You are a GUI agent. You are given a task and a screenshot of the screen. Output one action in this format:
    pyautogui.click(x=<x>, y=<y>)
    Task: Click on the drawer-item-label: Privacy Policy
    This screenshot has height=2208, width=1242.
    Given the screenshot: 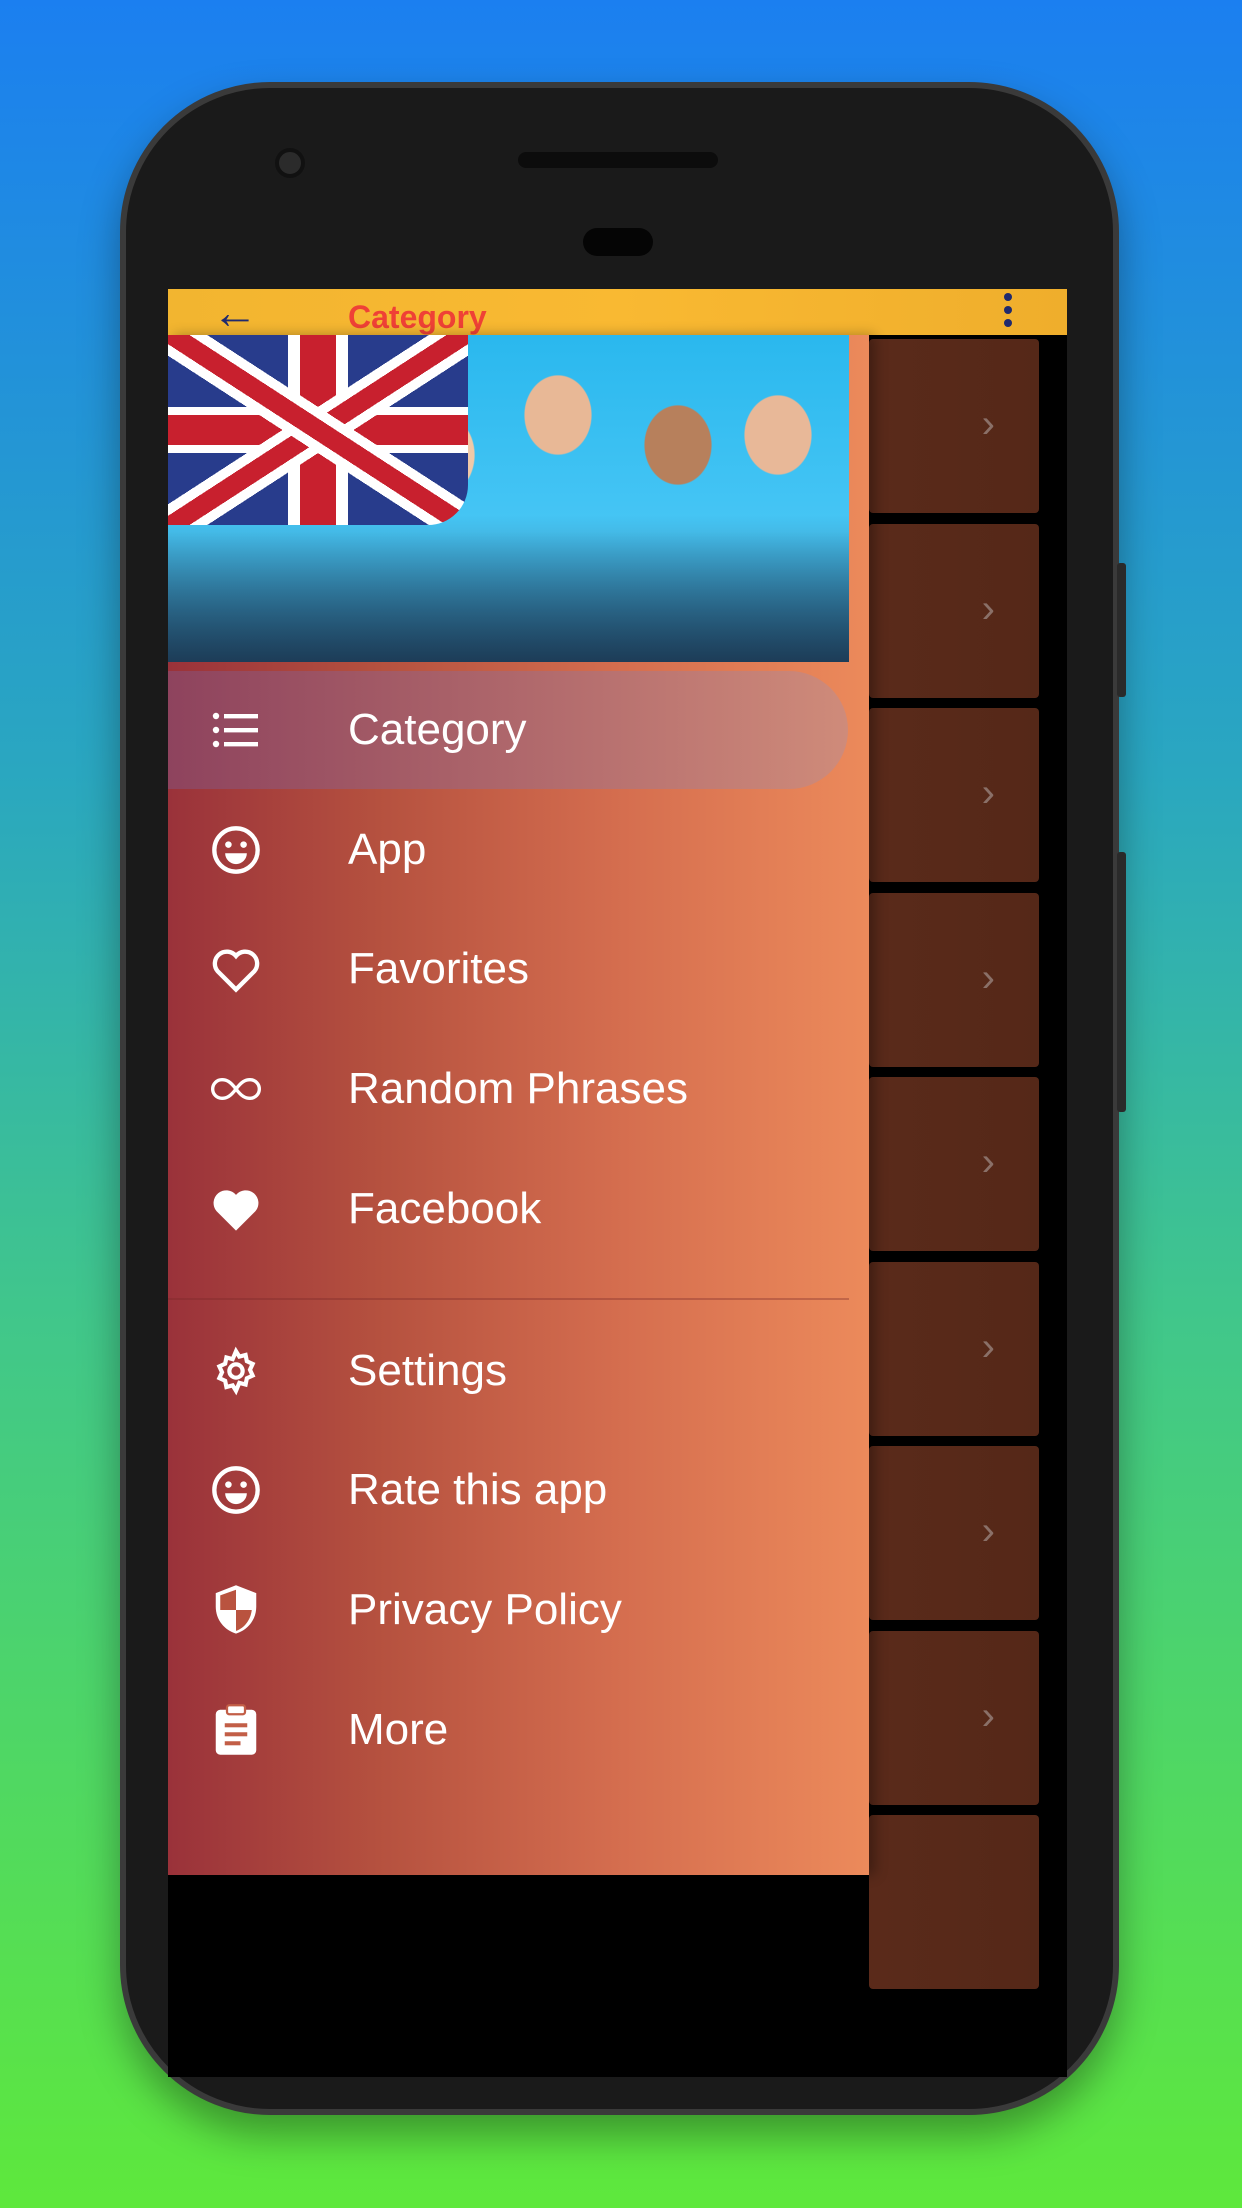 What is the action you would take?
    pyautogui.click(x=485, y=1609)
    